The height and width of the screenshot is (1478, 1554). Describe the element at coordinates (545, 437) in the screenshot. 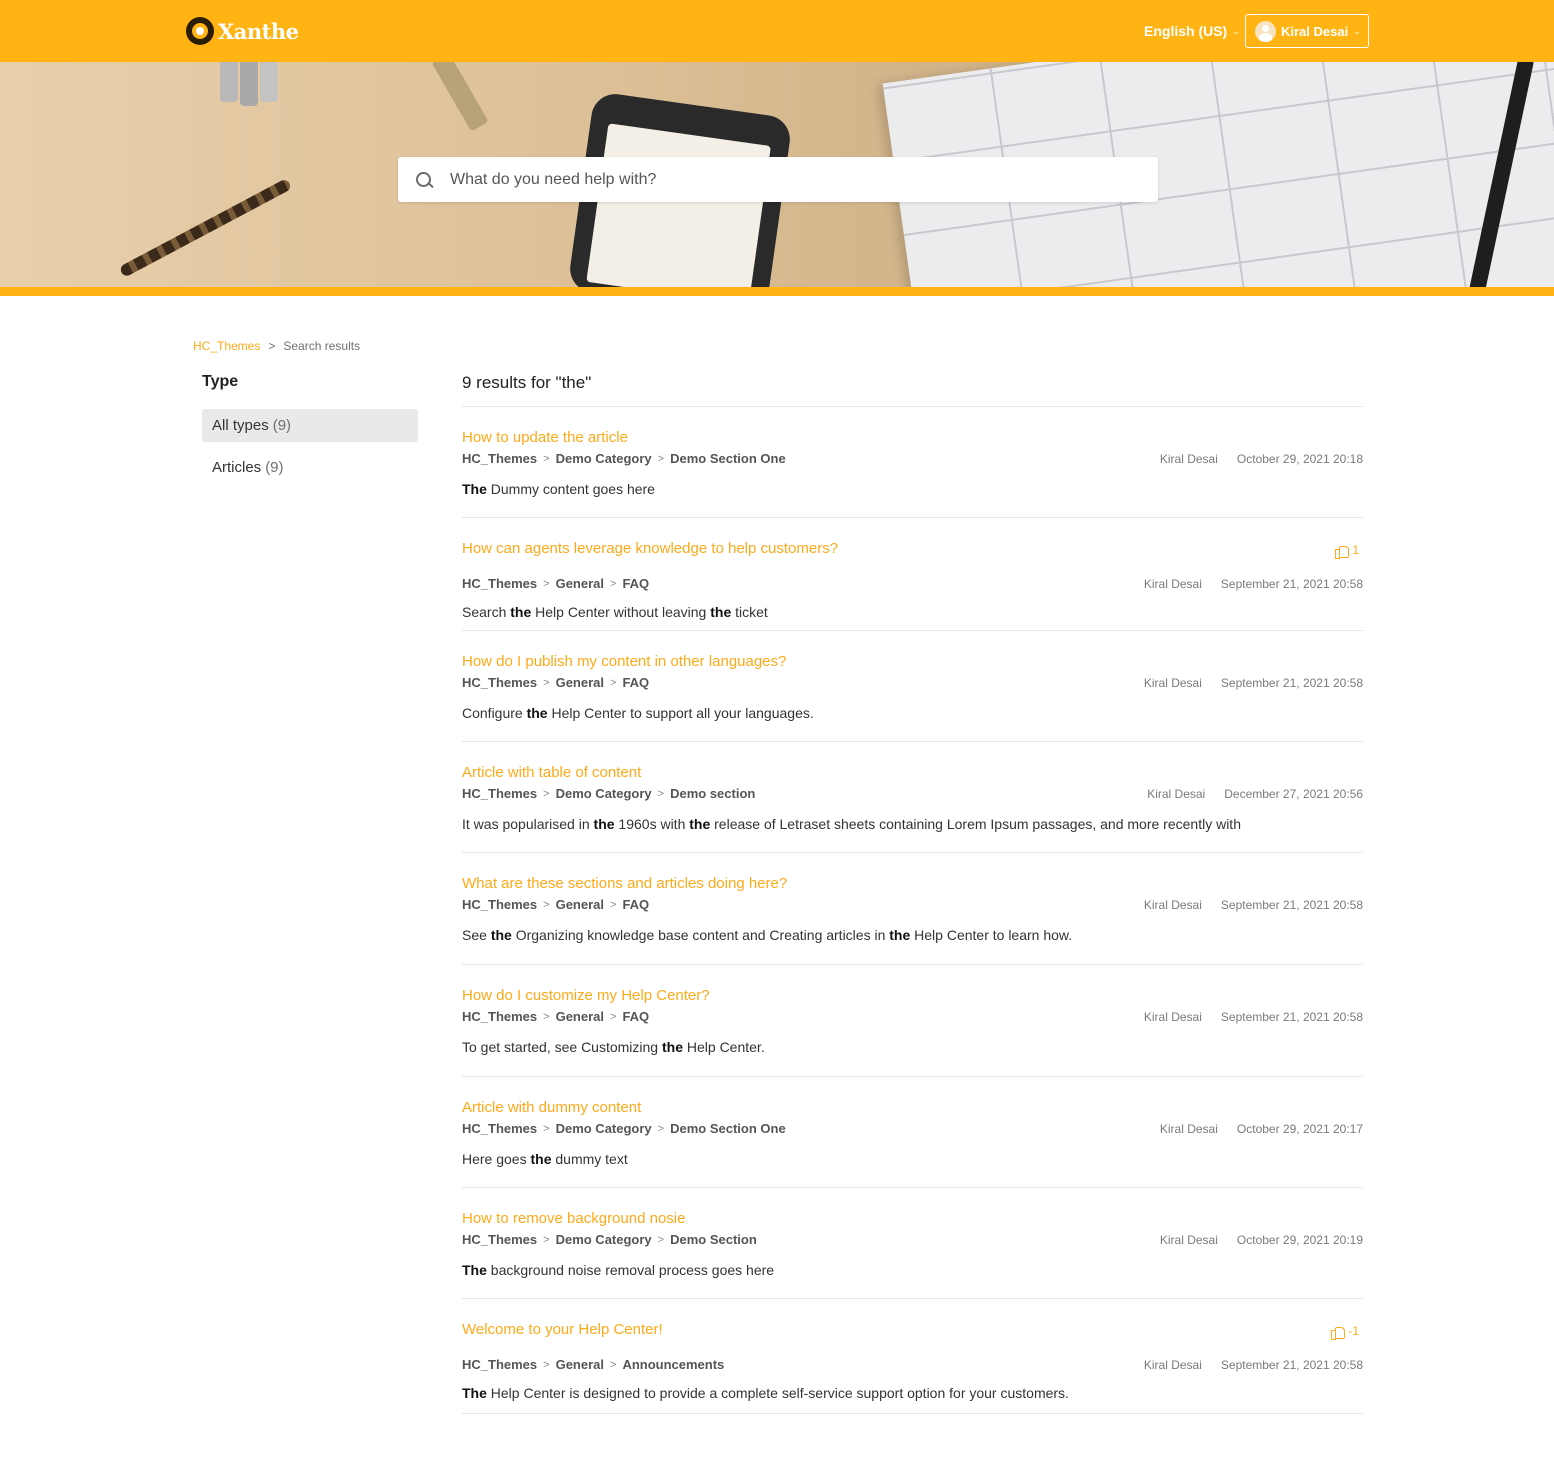

I see `result-title-link: How to update the article` at that location.